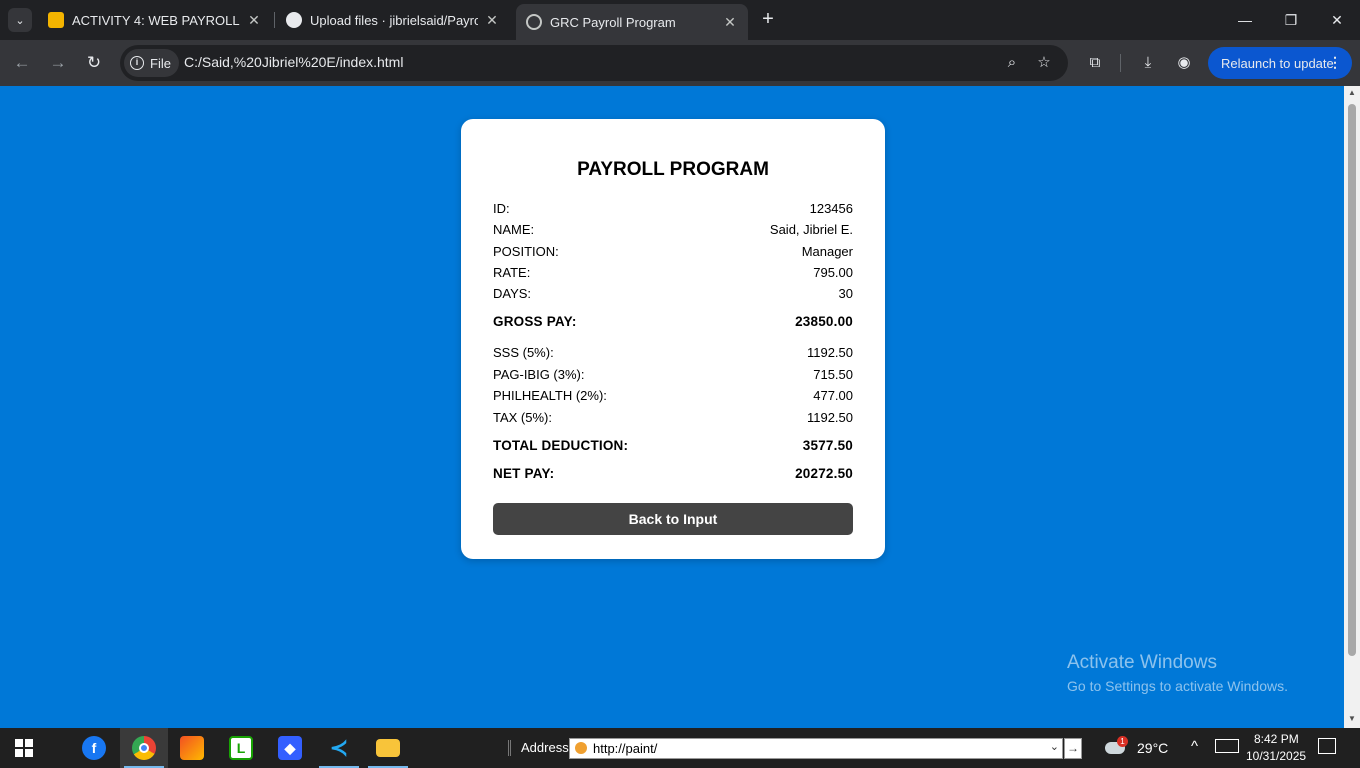  Describe the element at coordinates (1117, 747) in the screenshot. I see `weather-widget: 1` at that location.